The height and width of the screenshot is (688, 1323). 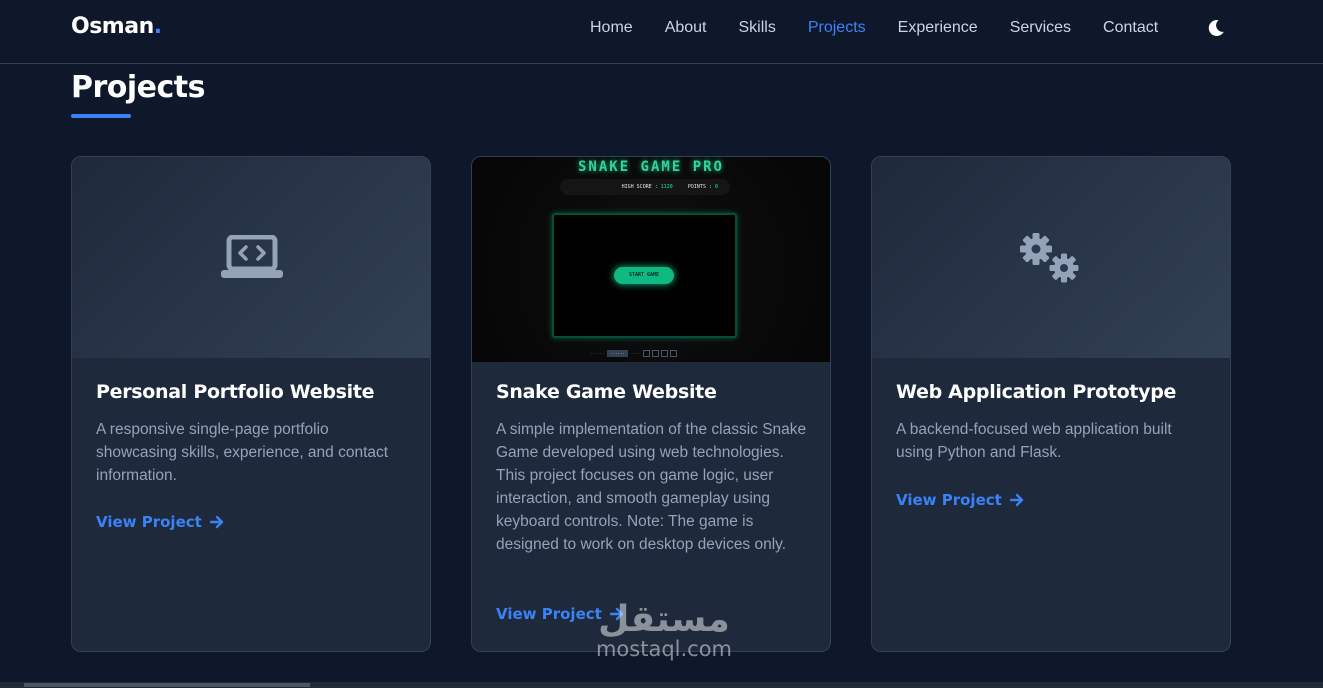 I want to click on snake-points-label: POINTS :, so click(x=699, y=187).